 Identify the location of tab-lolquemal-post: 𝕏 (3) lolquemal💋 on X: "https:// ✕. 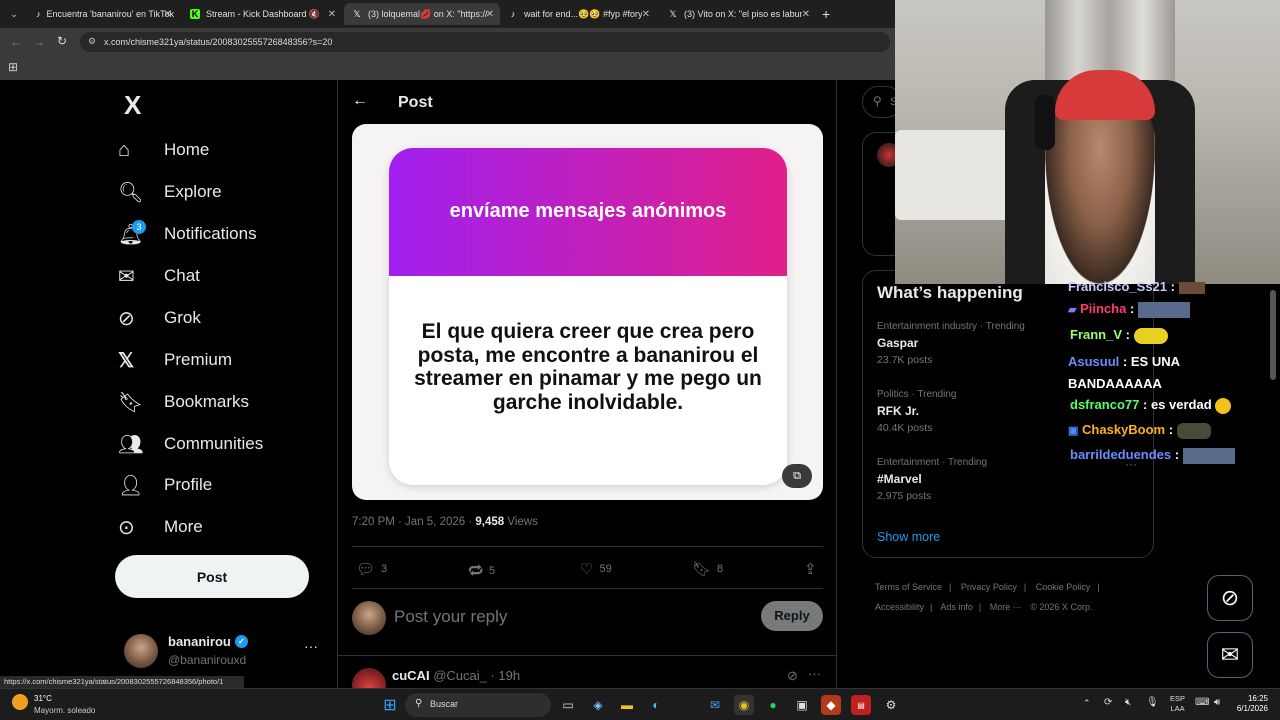
(422, 14).